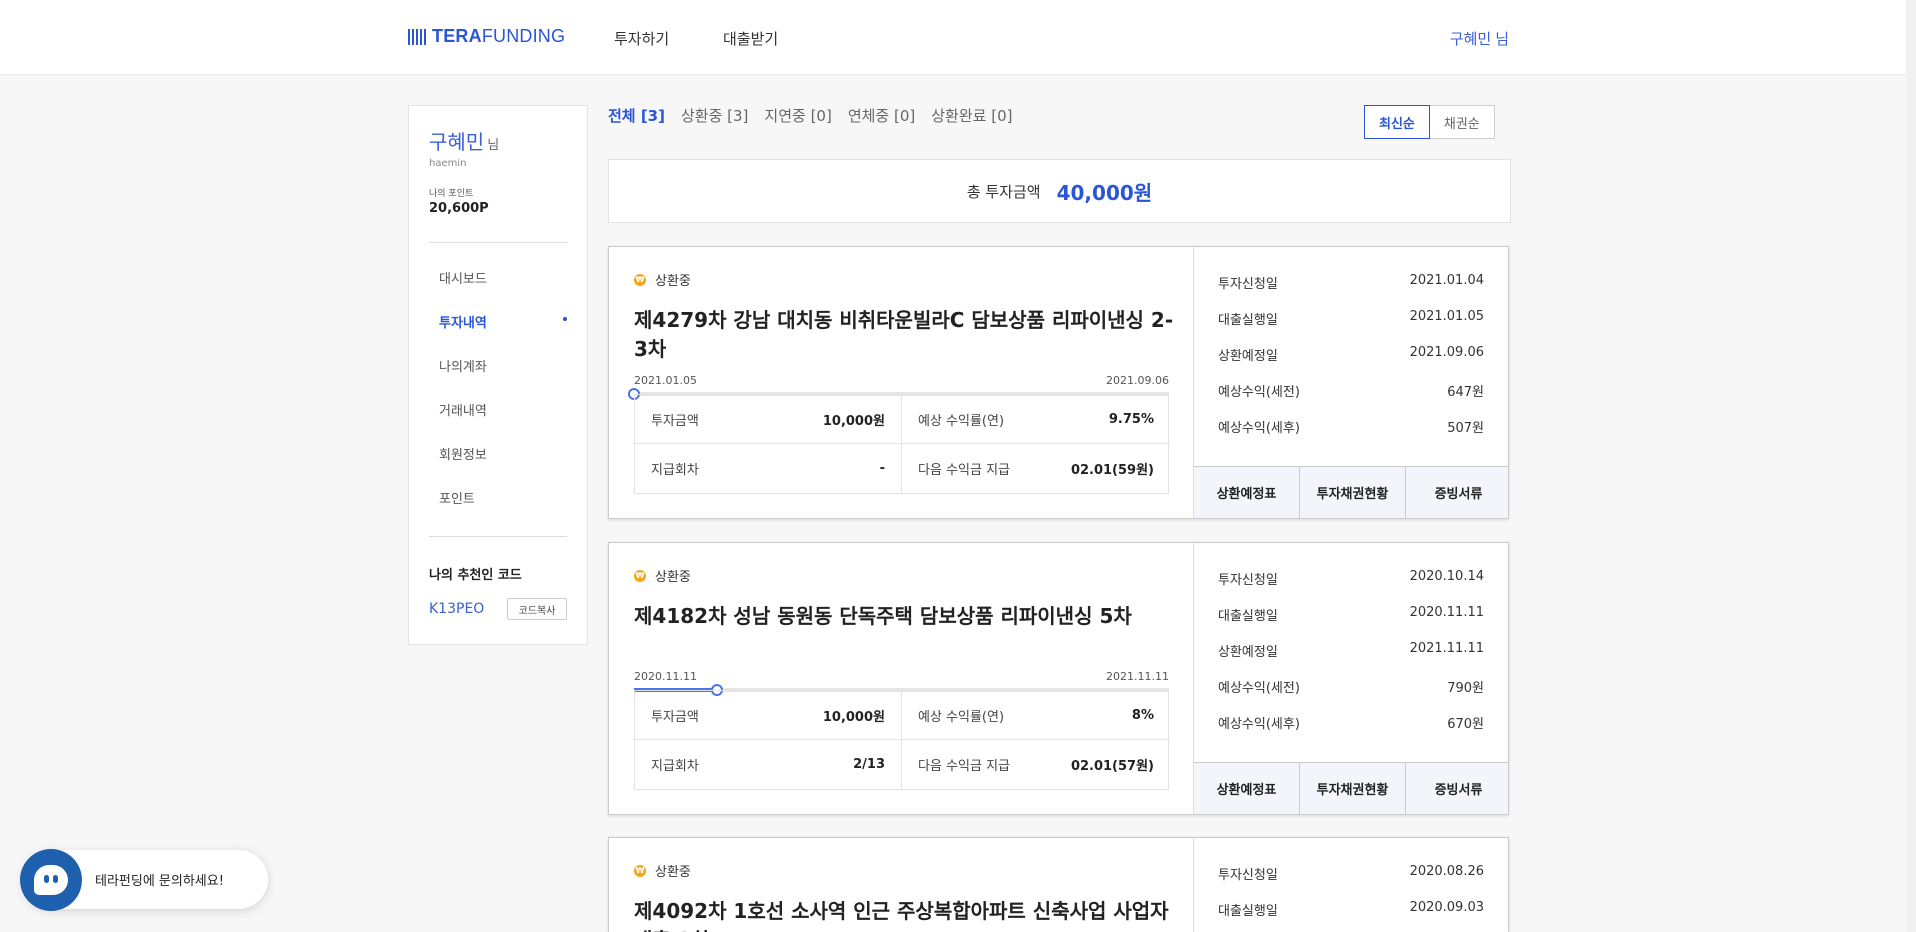 This screenshot has width=1916, height=932. I want to click on chat-widget: 테라펀딩에 문의하세요!, so click(144, 879).